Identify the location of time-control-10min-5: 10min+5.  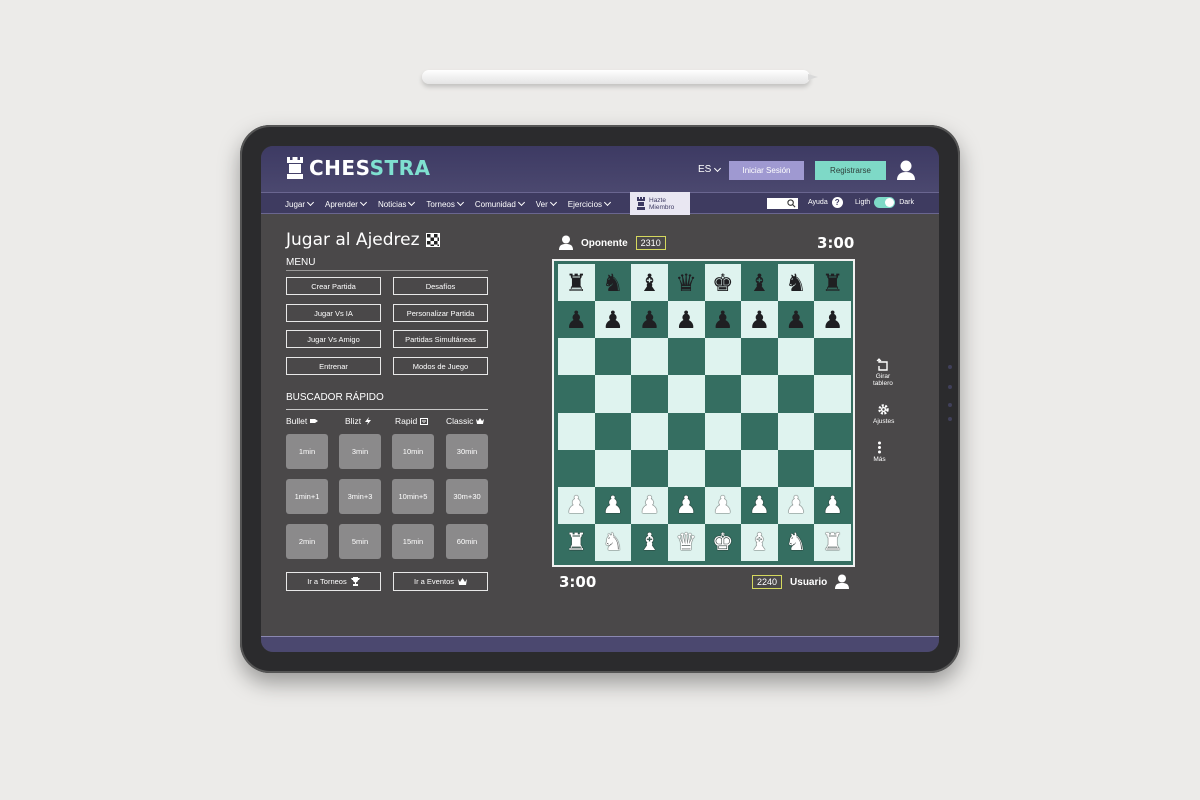
(413, 496).